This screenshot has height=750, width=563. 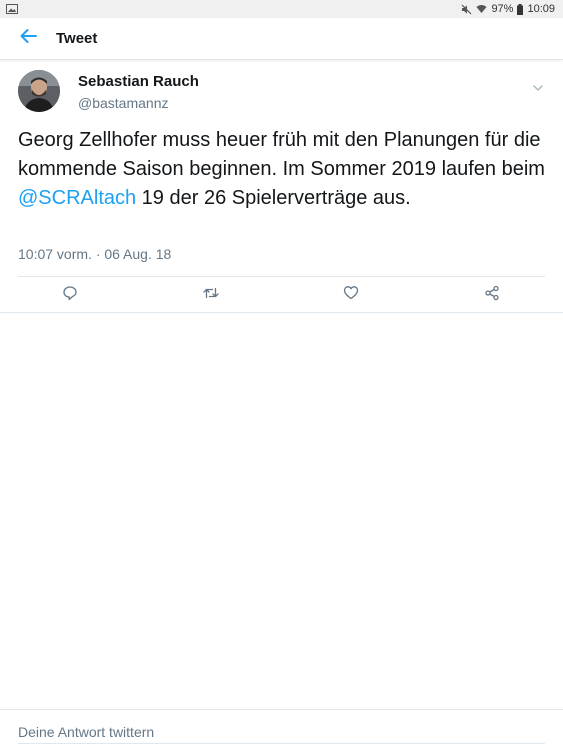 I want to click on clock: 10:09, so click(x=541, y=9).